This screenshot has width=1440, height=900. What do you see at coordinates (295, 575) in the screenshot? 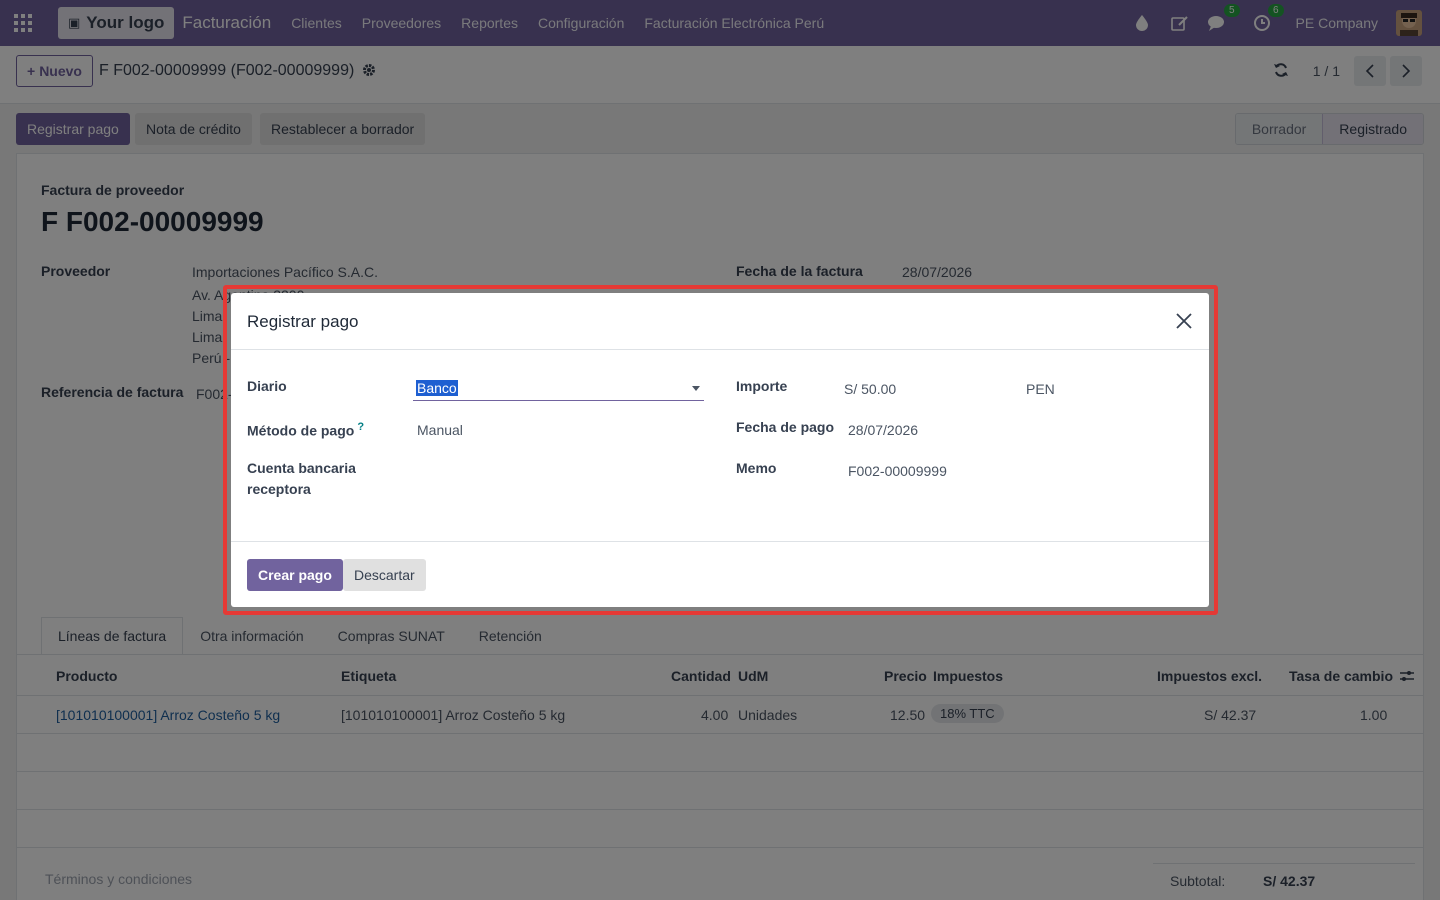
I see `create-payment-button: Crear pago` at bounding box center [295, 575].